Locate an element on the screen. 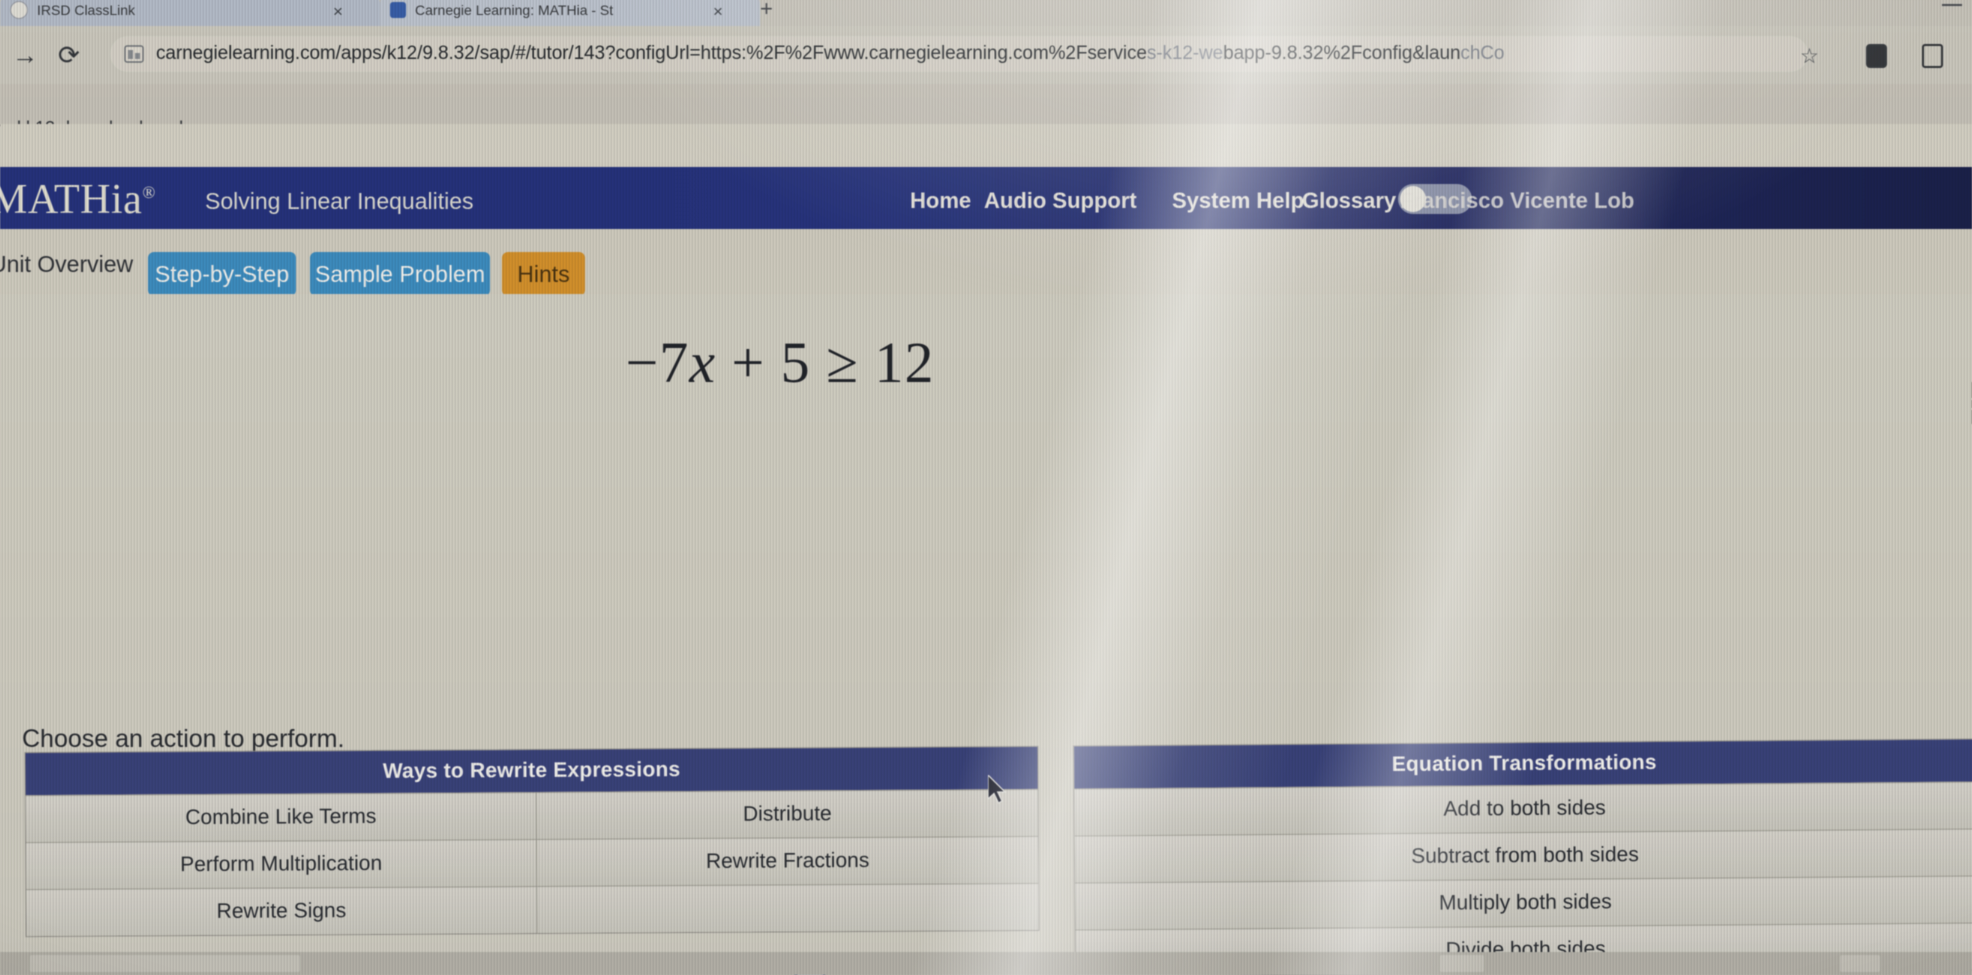  bookmarks-bar is located at coordinates (986, 104).